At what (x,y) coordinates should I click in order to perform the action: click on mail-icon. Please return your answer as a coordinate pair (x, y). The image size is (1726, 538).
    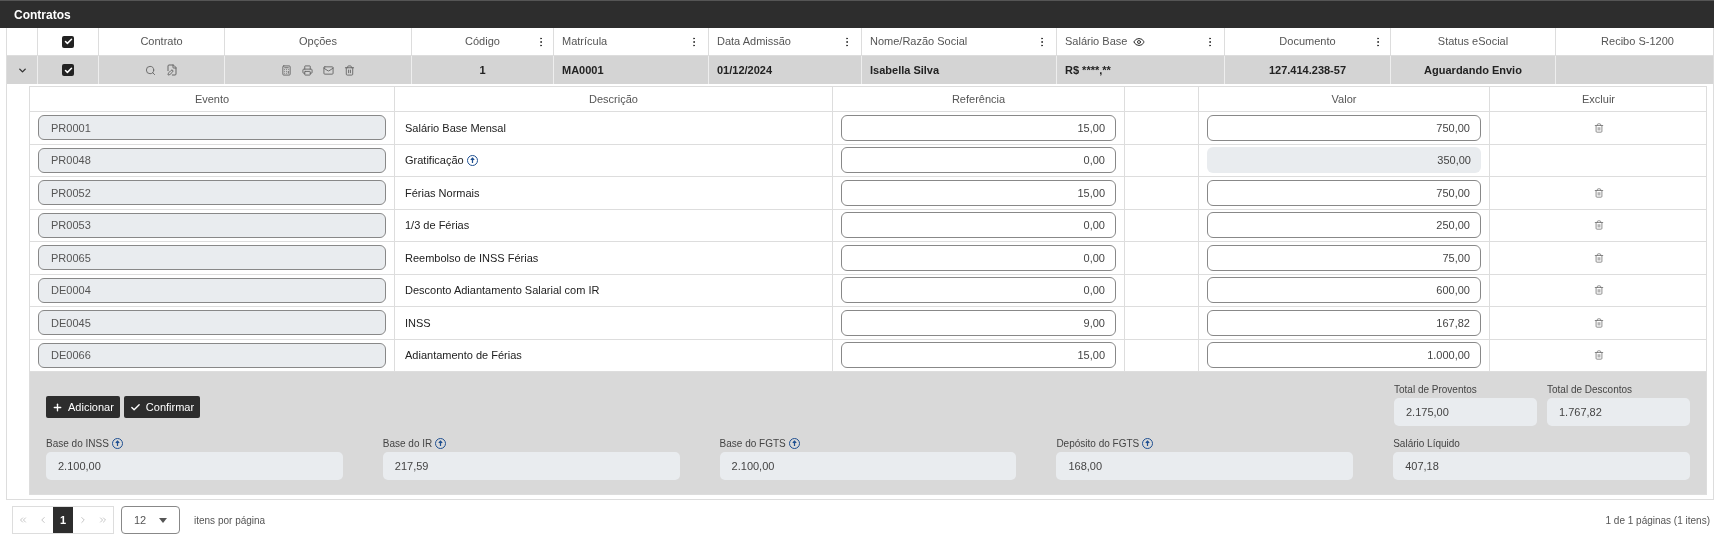
    Looking at the image, I should click on (328, 70).